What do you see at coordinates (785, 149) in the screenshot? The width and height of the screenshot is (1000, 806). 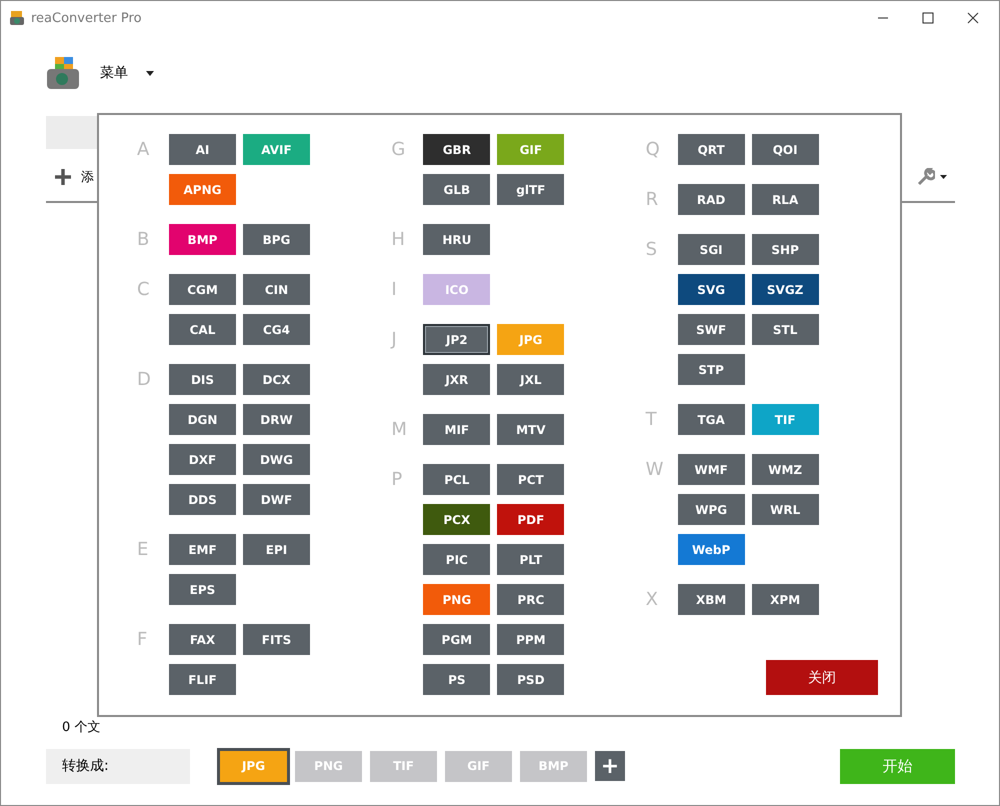 I see `format-button: QOI` at bounding box center [785, 149].